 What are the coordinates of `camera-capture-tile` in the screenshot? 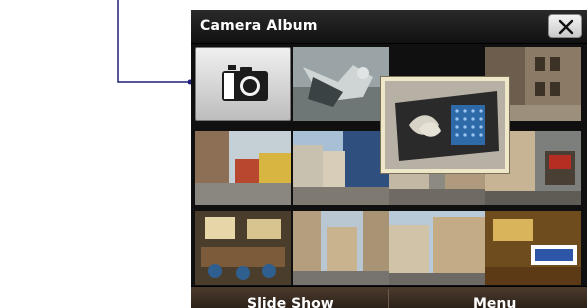 It's located at (243, 84).